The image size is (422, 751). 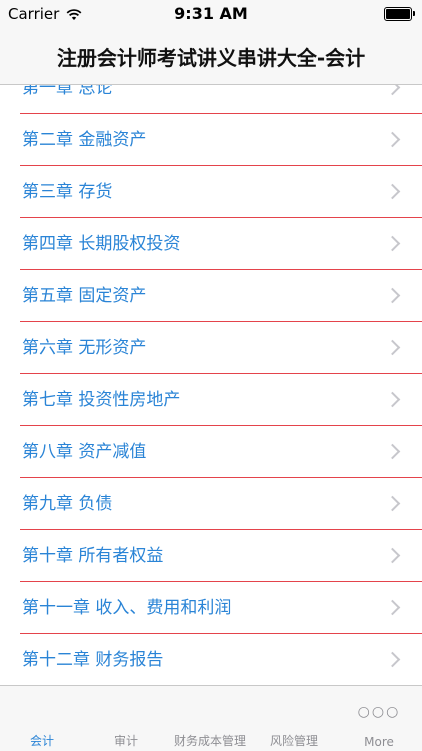 I want to click on list-item-label: 第九章 负债, so click(x=67, y=504).